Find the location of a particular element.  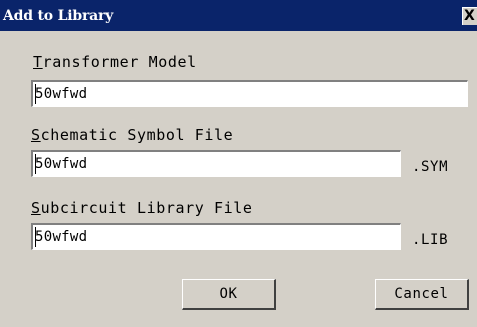

sym-extension-label: .SYM is located at coordinates (430, 167).